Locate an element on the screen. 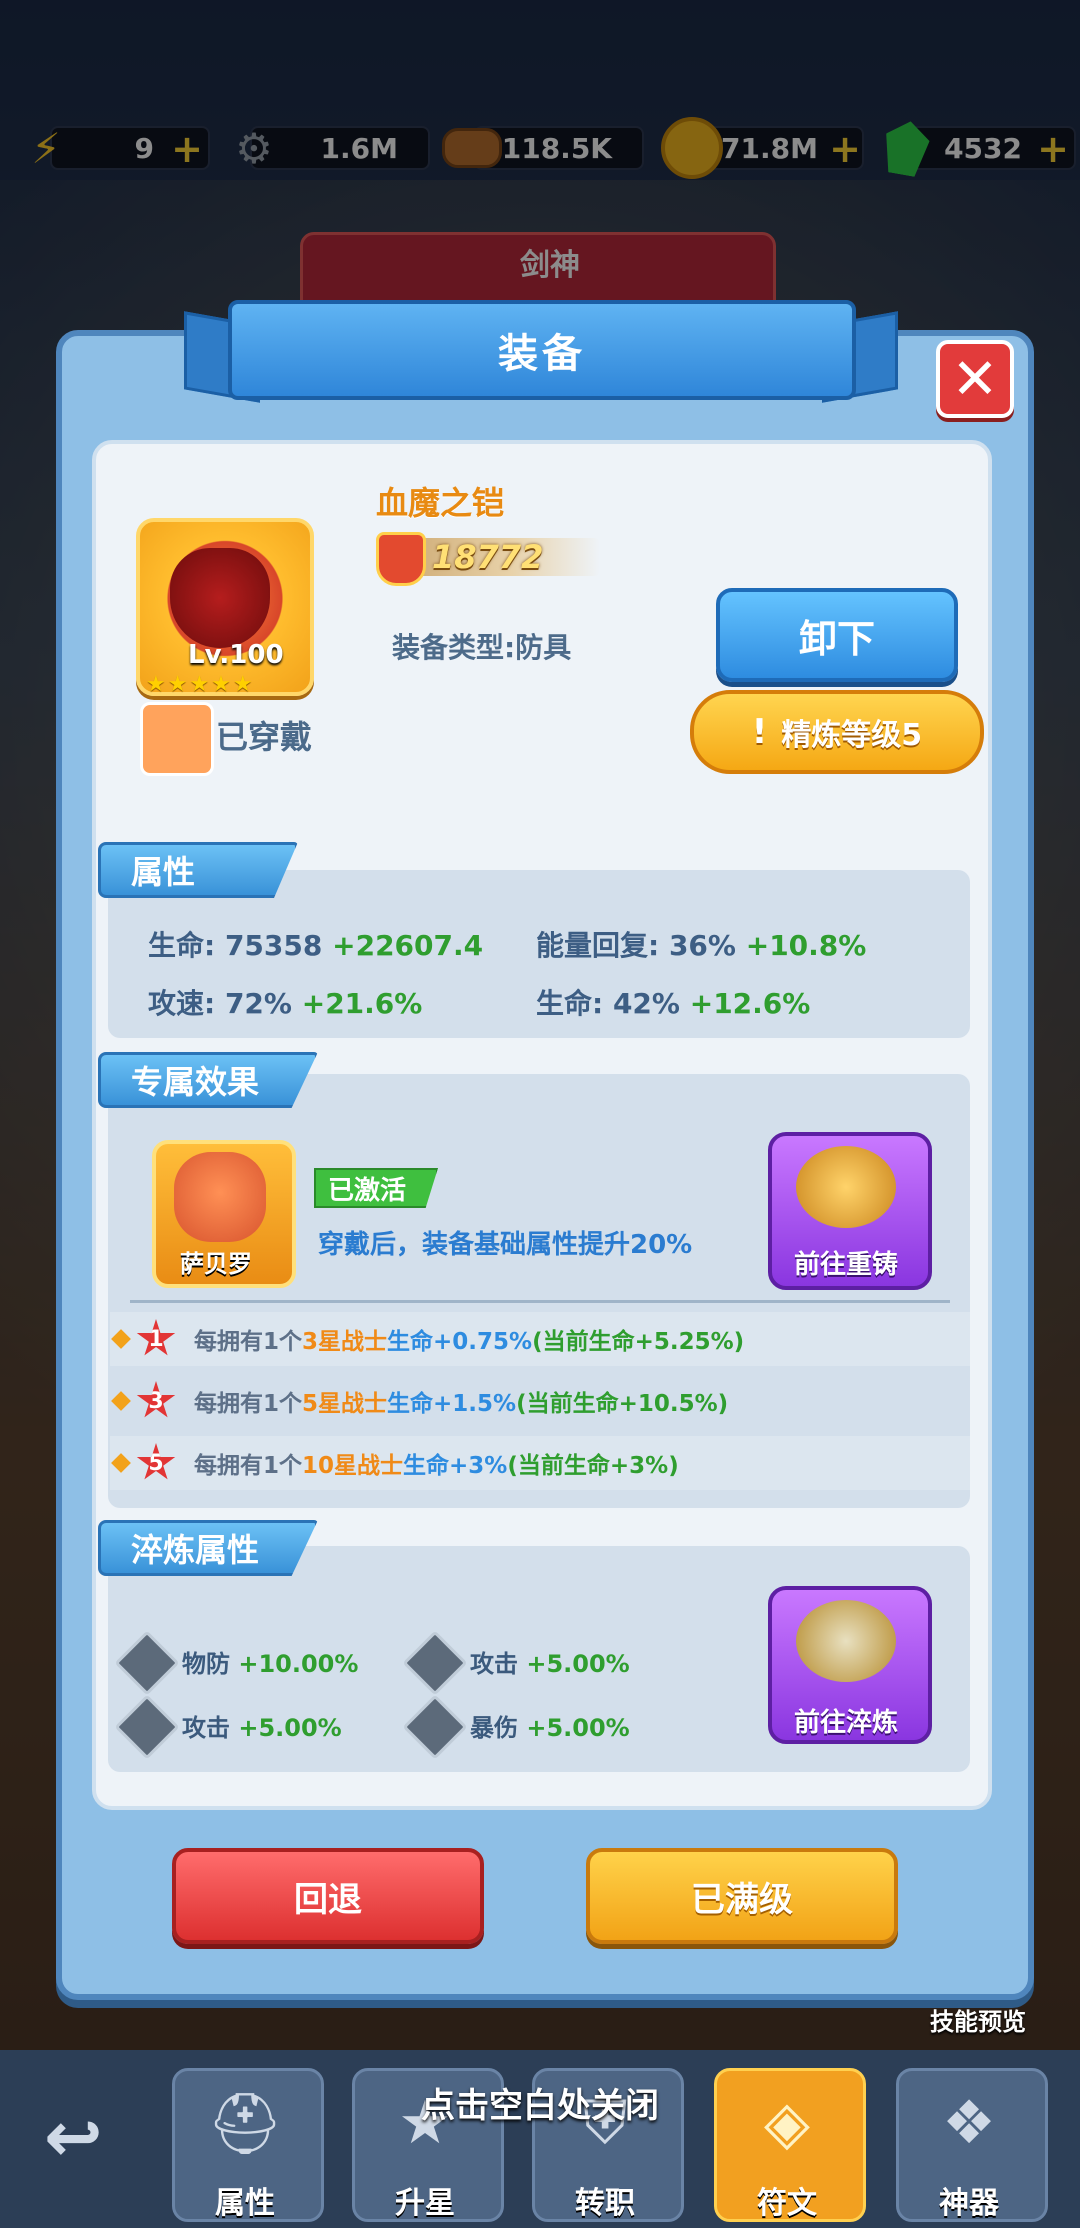 The width and height of the screenshot is (1080, 2228). rank-star-icon: 1 is located at coordinates (156, 1337).